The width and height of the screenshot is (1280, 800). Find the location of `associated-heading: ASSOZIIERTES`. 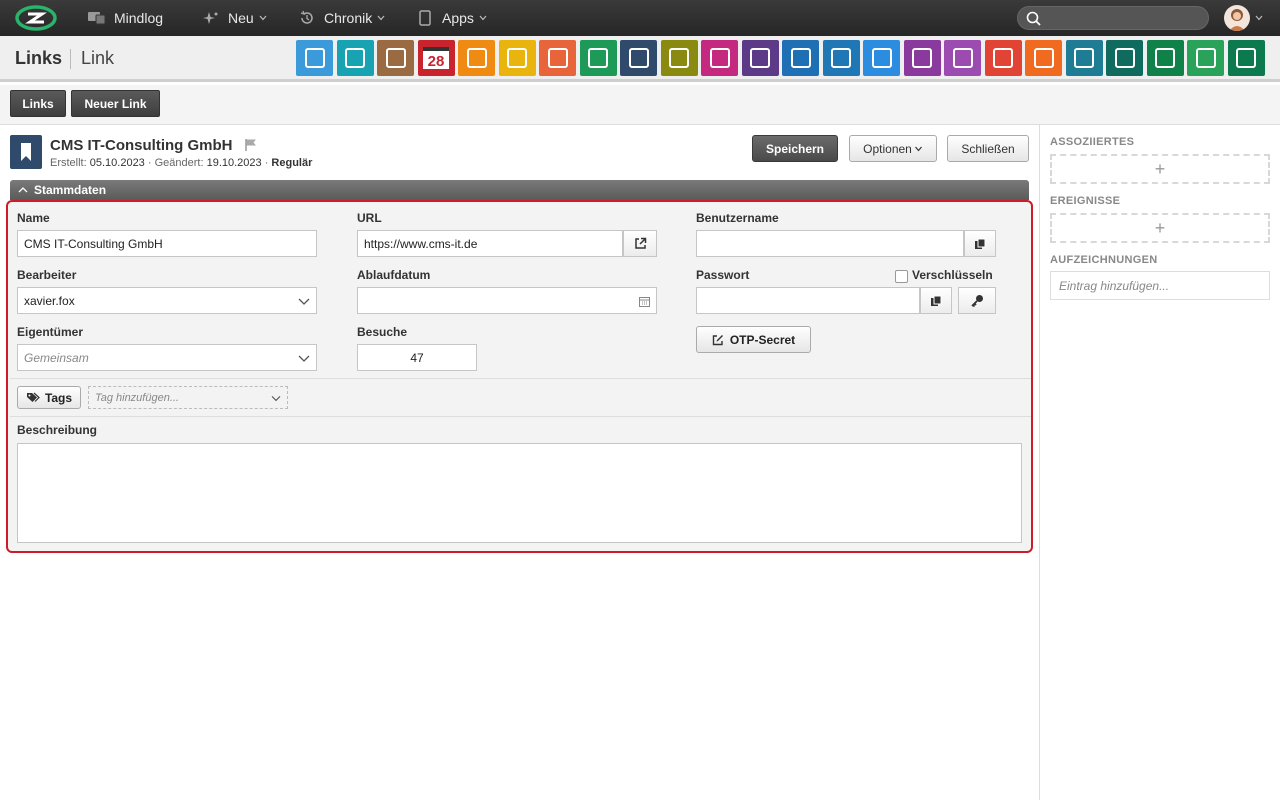

associated-heading: ASSOZIIERTES is located at coordinates (1092, 142).